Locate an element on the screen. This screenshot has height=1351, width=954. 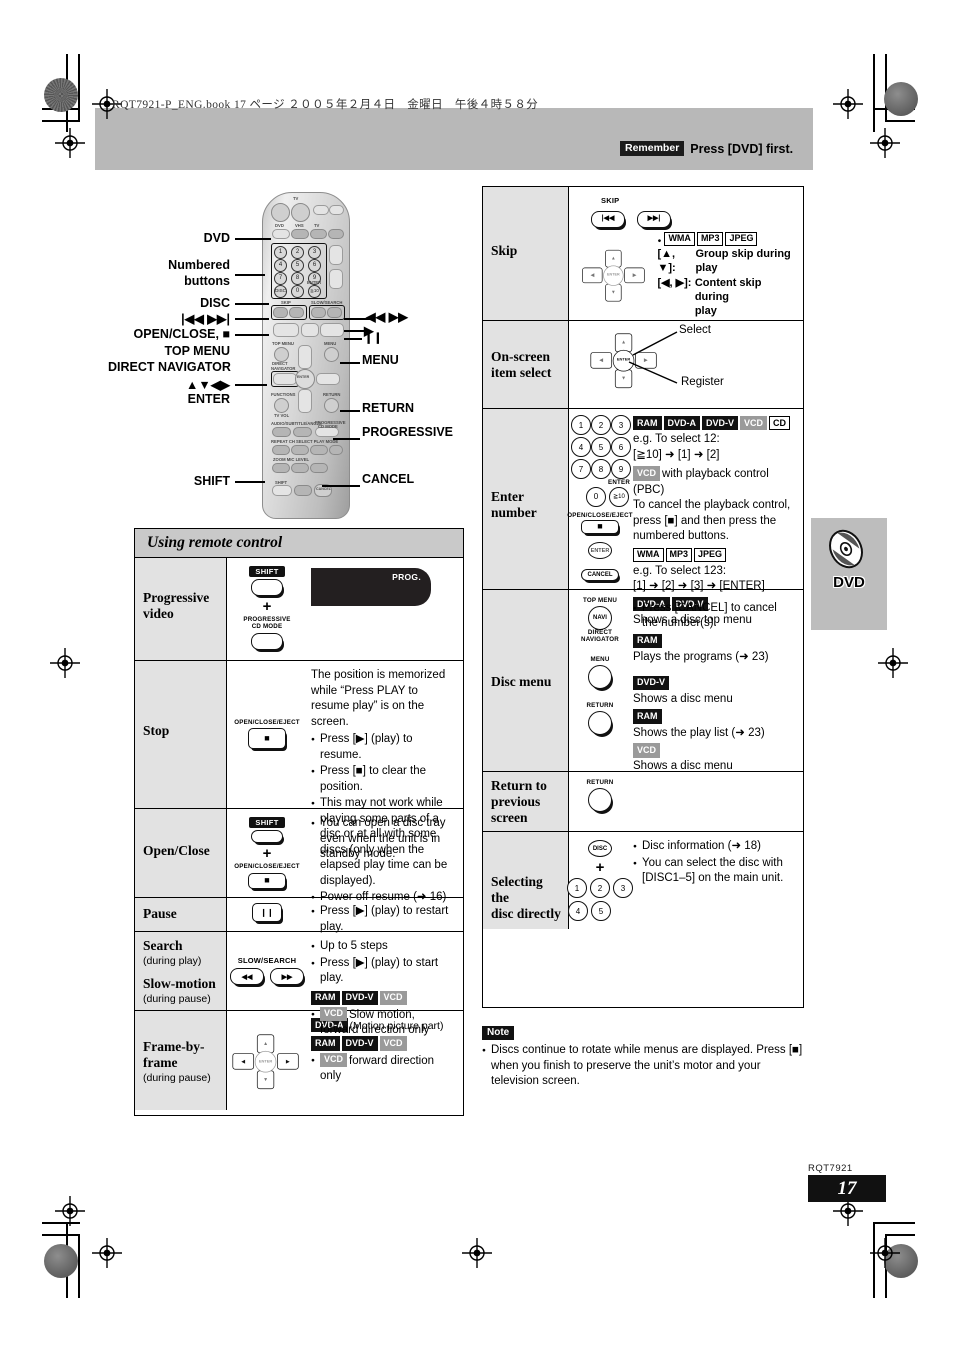
remote-cursor-down is located at coordinates (305, 401).